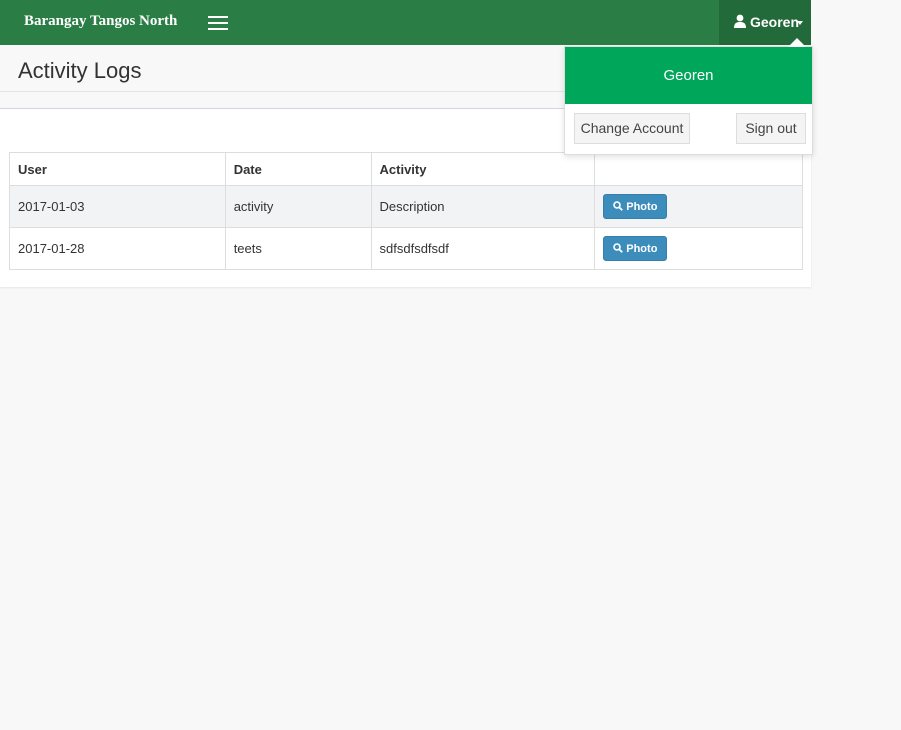 The width and height of the screenshot is (901, 730). Describe the element at coordinates (80, 70) in the screenshot. I see `page-title: Activity Logs` at that location.